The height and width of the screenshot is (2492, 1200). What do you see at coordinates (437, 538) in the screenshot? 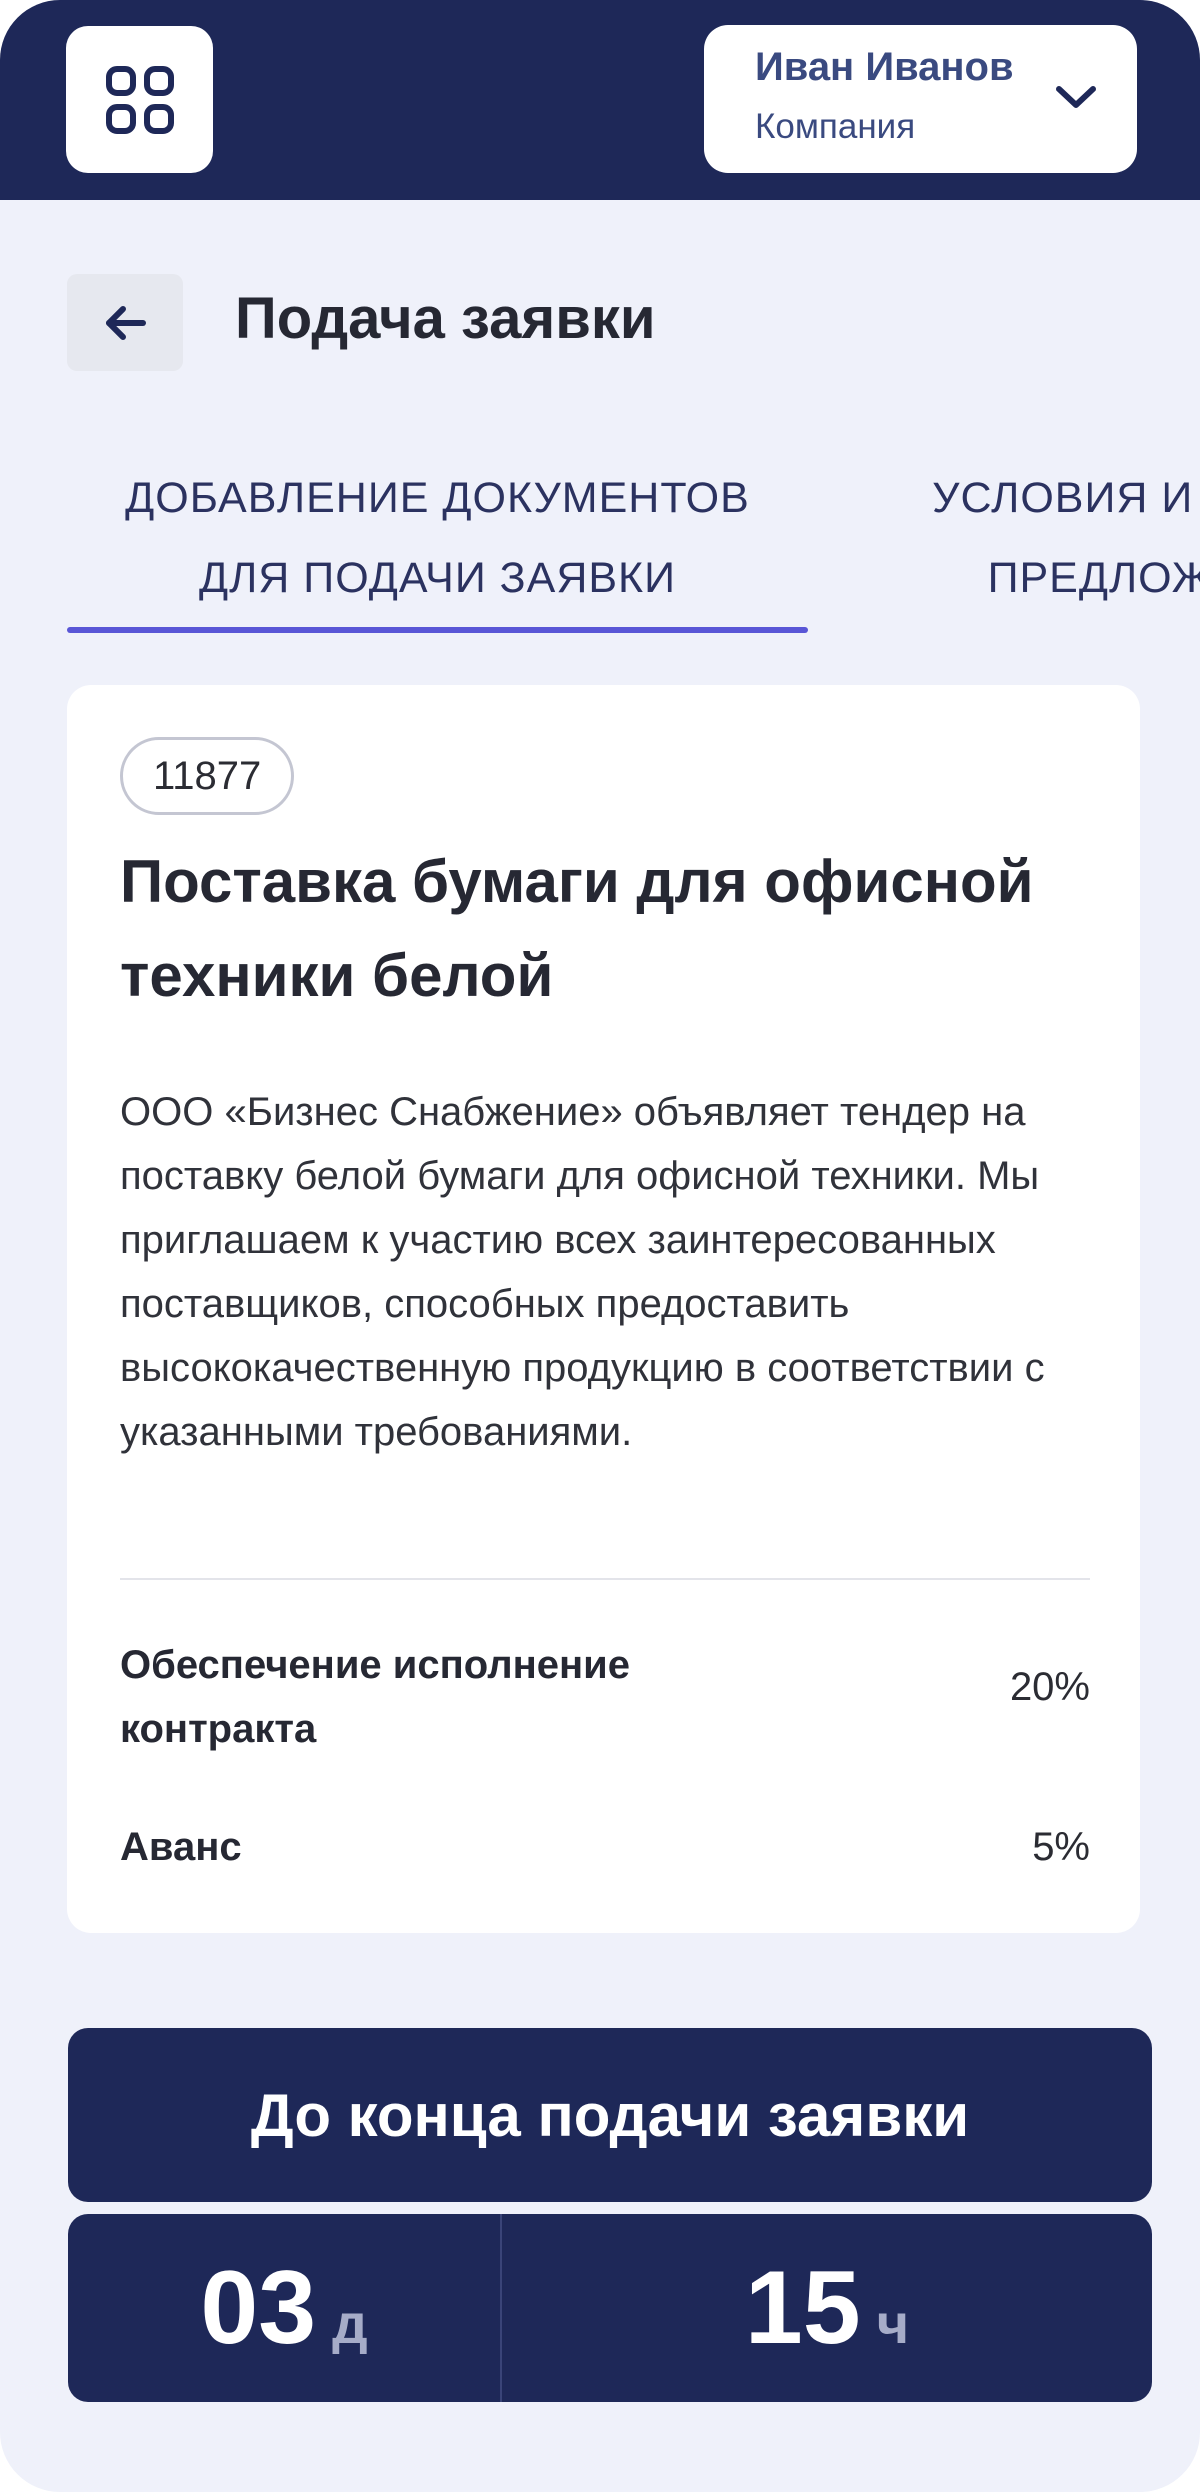
I see `tab-add-documents: ДОБАВЛЕНИЕ ДОКУМЕНТОВ ДЛЯ ПОДАЧИ ЗАЯВКИ` at bounding box center [437, 538].